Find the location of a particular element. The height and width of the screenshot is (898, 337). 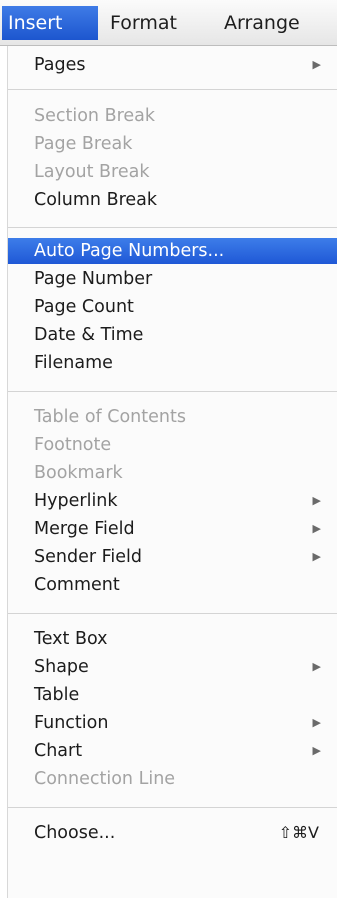

menu-item-chart: Chart ▶ is located at coordinates (172, 751).